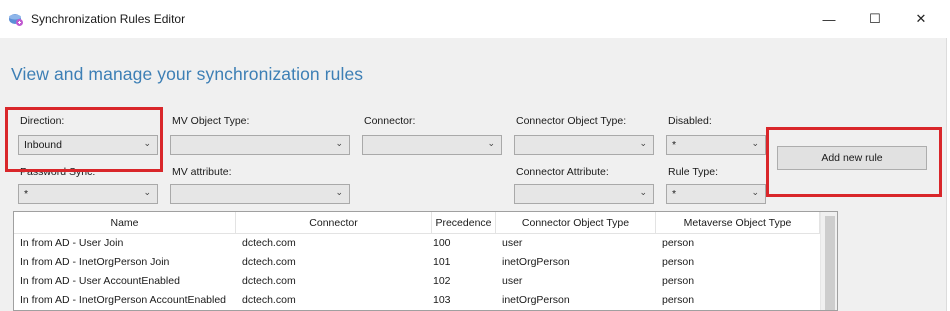 This screenshot has height=311, width=950. What do you see at coordinates (716, 145) in the screenshot?
I see `disabled-combo: * ⌄` at bounding box center [716, 145].